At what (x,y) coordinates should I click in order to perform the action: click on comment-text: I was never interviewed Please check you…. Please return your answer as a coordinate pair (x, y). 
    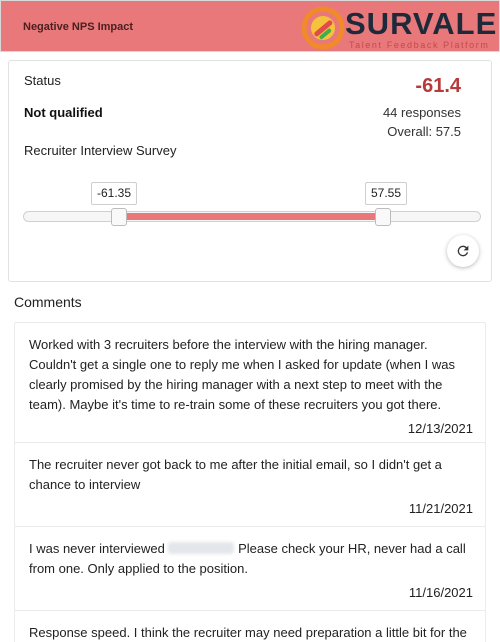
    Looking at the image, I should click on (251, 559).